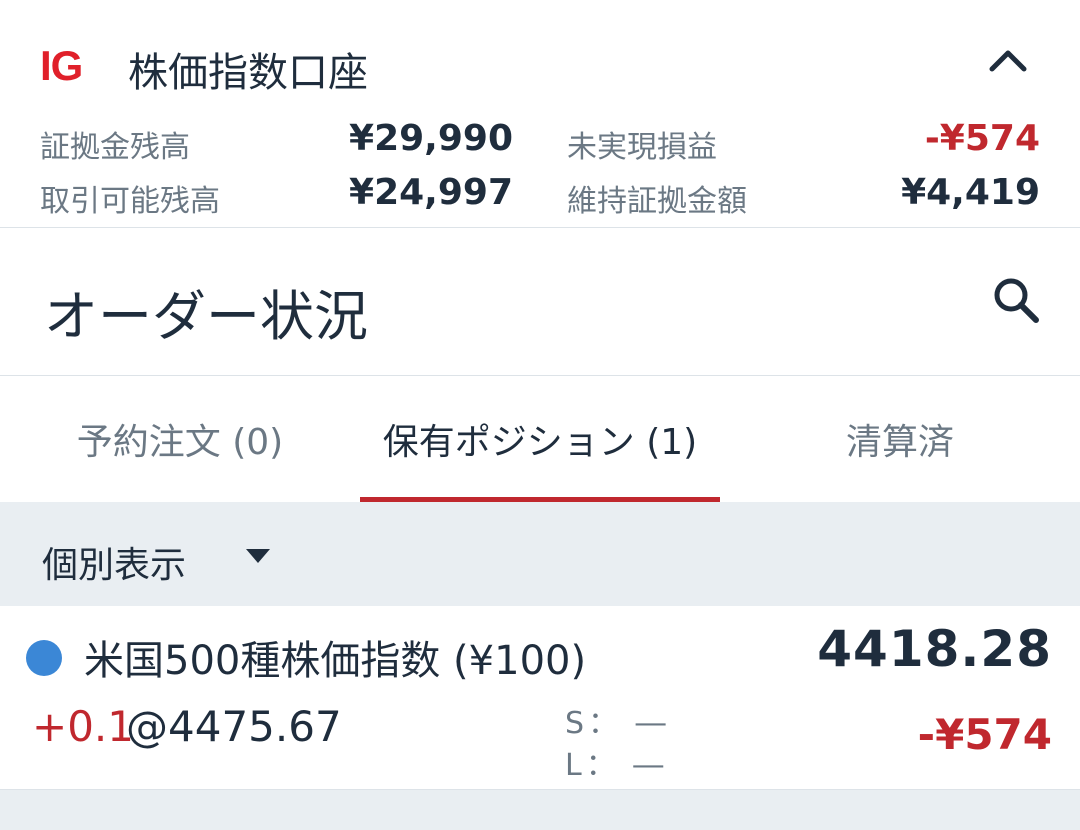 The width and height of the screenshot is (1080, 830). Describe the element at coordinates (617, 723) in the screenshot. I see `stop-level: S： ―` at that location.